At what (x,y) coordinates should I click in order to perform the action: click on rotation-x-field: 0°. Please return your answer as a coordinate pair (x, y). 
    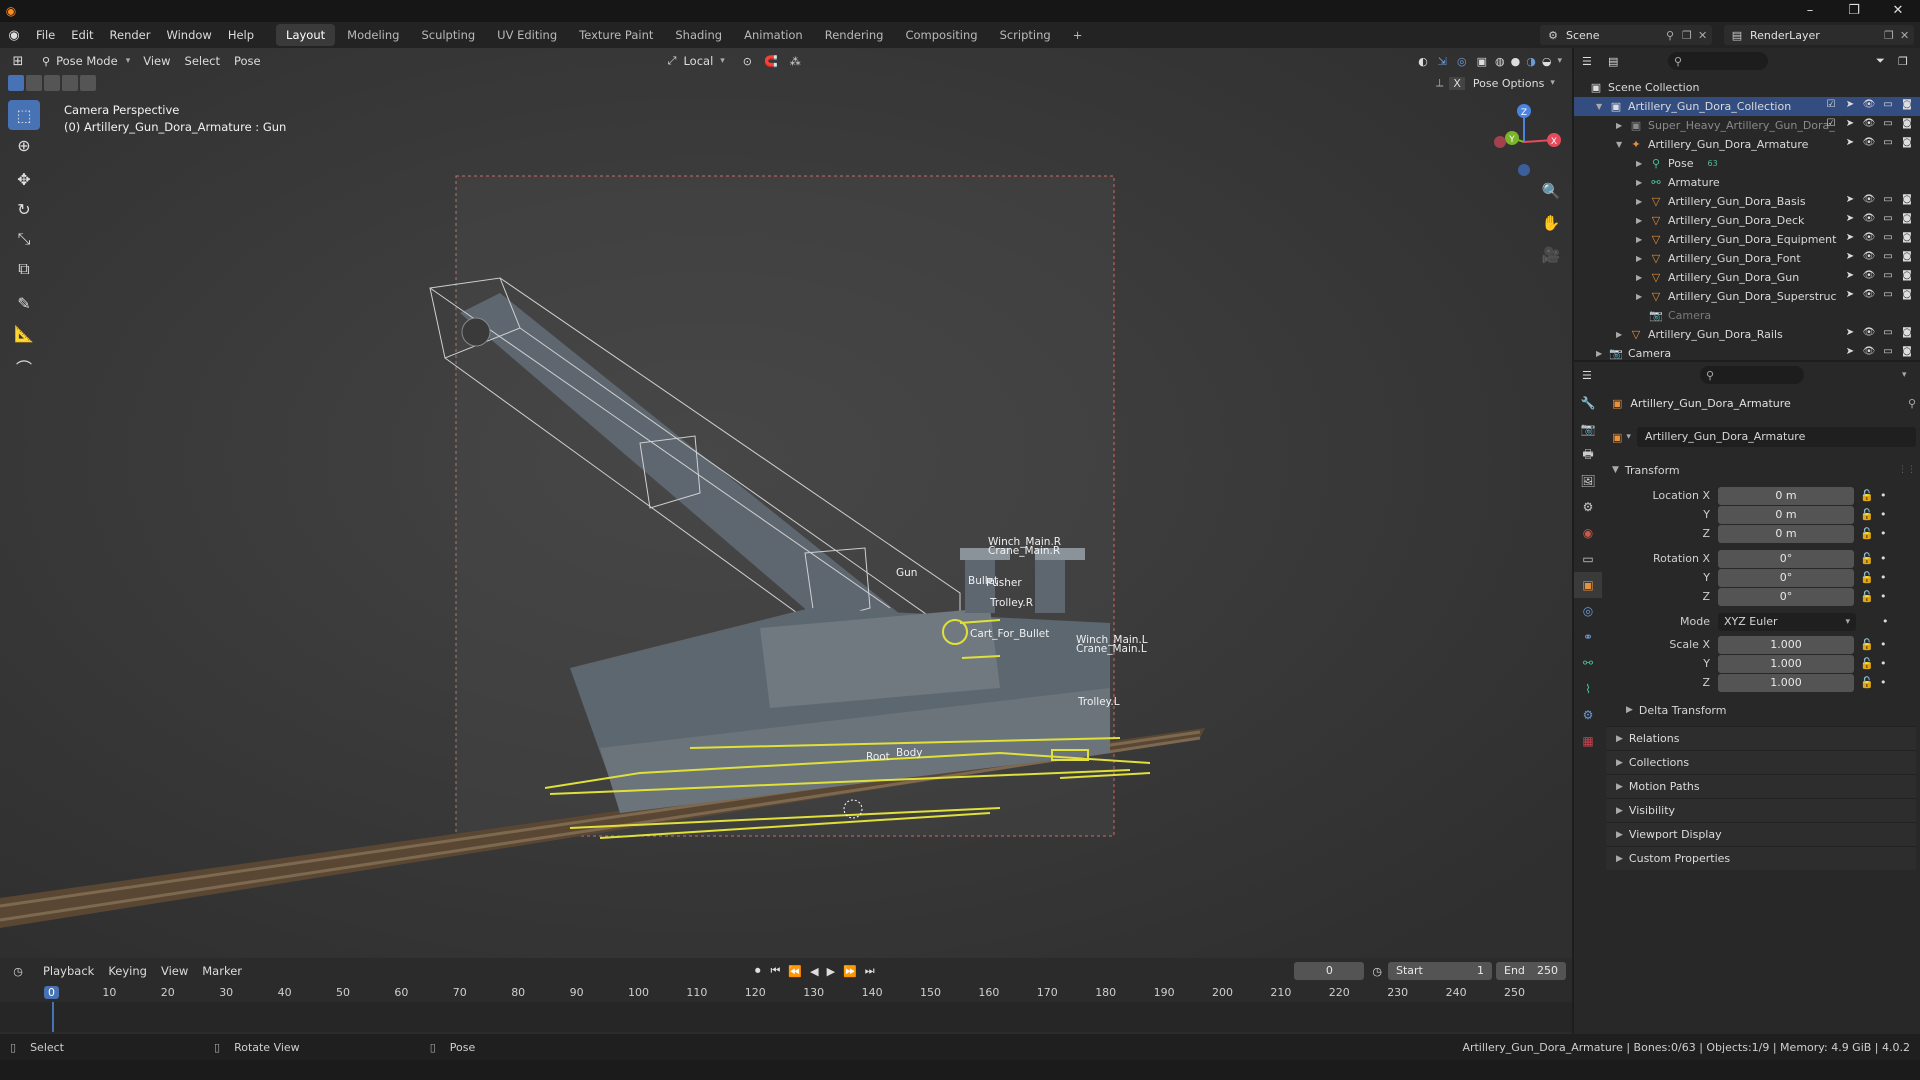
    Looking at the image, I should click on (1786, 558).